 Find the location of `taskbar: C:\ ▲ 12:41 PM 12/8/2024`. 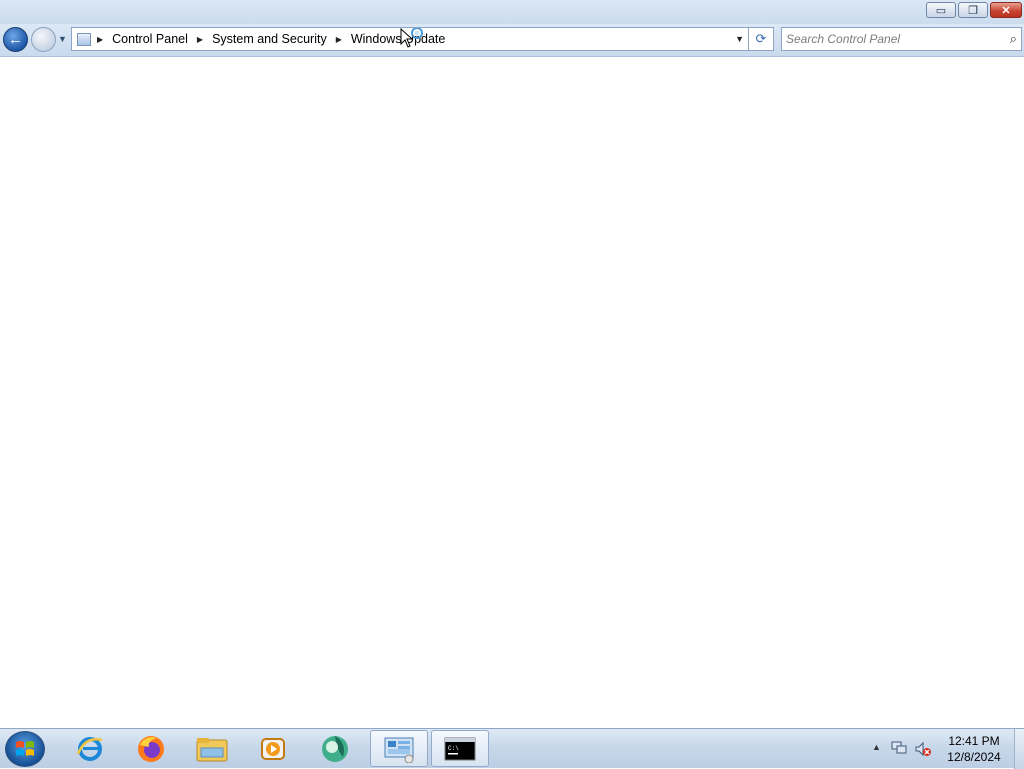

taskbar: C:\ ▲ 12:41 PM 12/8/2024 is located at coordinates (512, 748).